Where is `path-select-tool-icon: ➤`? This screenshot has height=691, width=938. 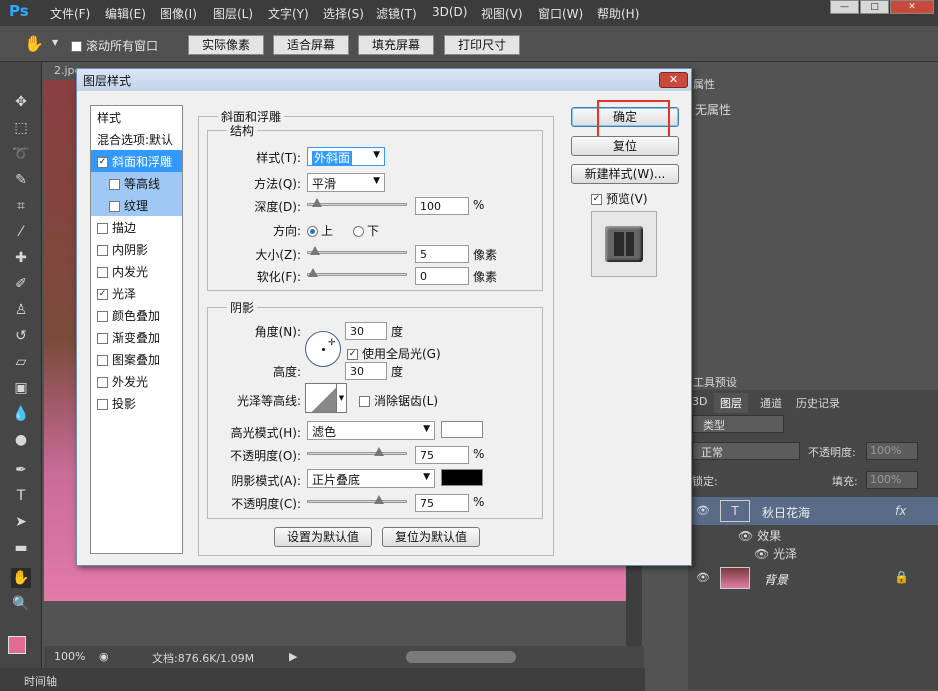
path-select-tool-icon: ➤ is located at coordinates (21, 522).